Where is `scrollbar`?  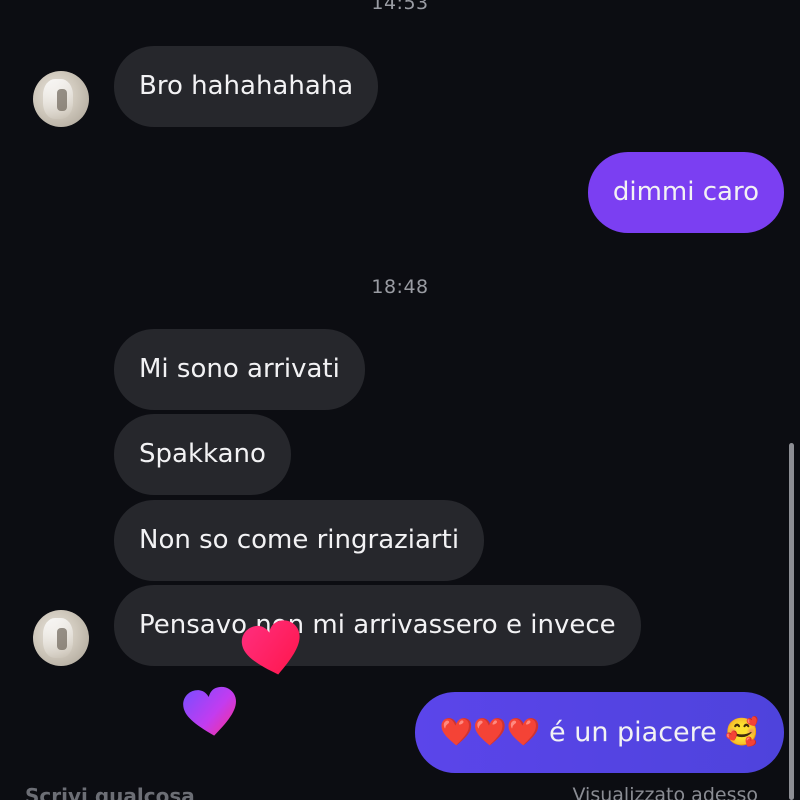
scrollbar is located at coordinates (791, 621).